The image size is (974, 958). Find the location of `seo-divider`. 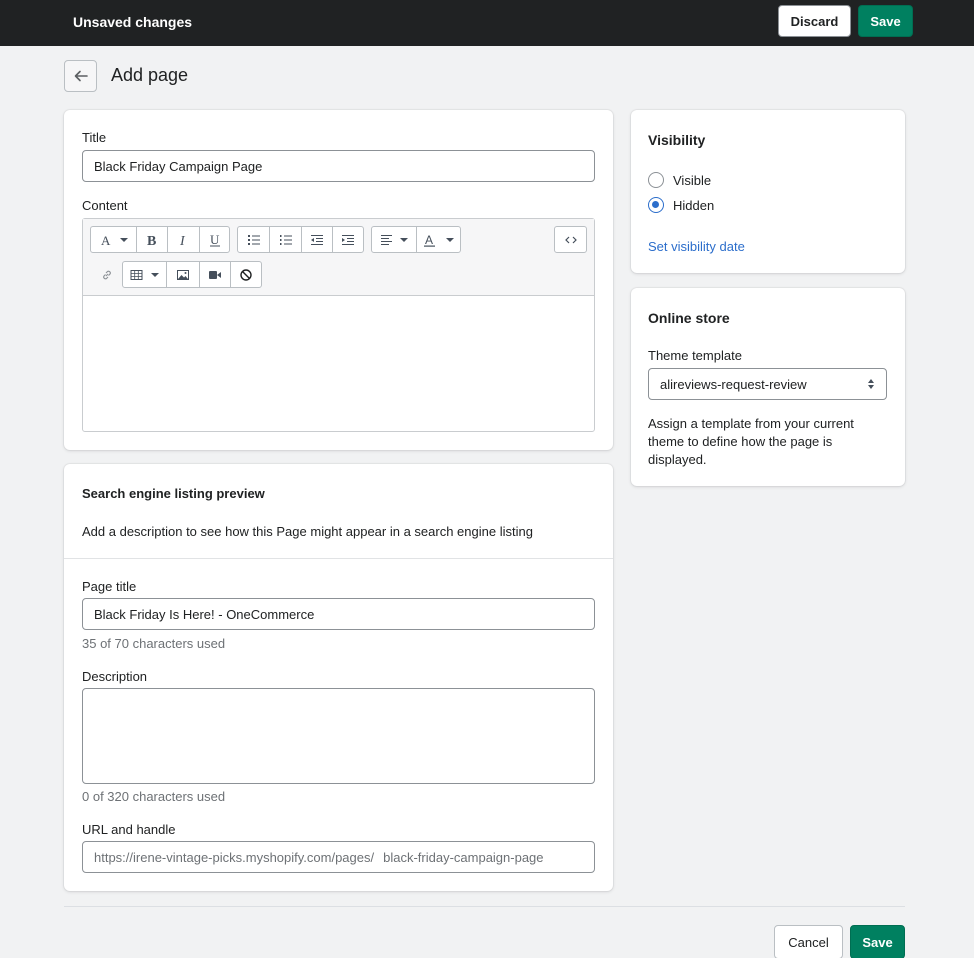

seo-divider is located at coordinates (338, 558).